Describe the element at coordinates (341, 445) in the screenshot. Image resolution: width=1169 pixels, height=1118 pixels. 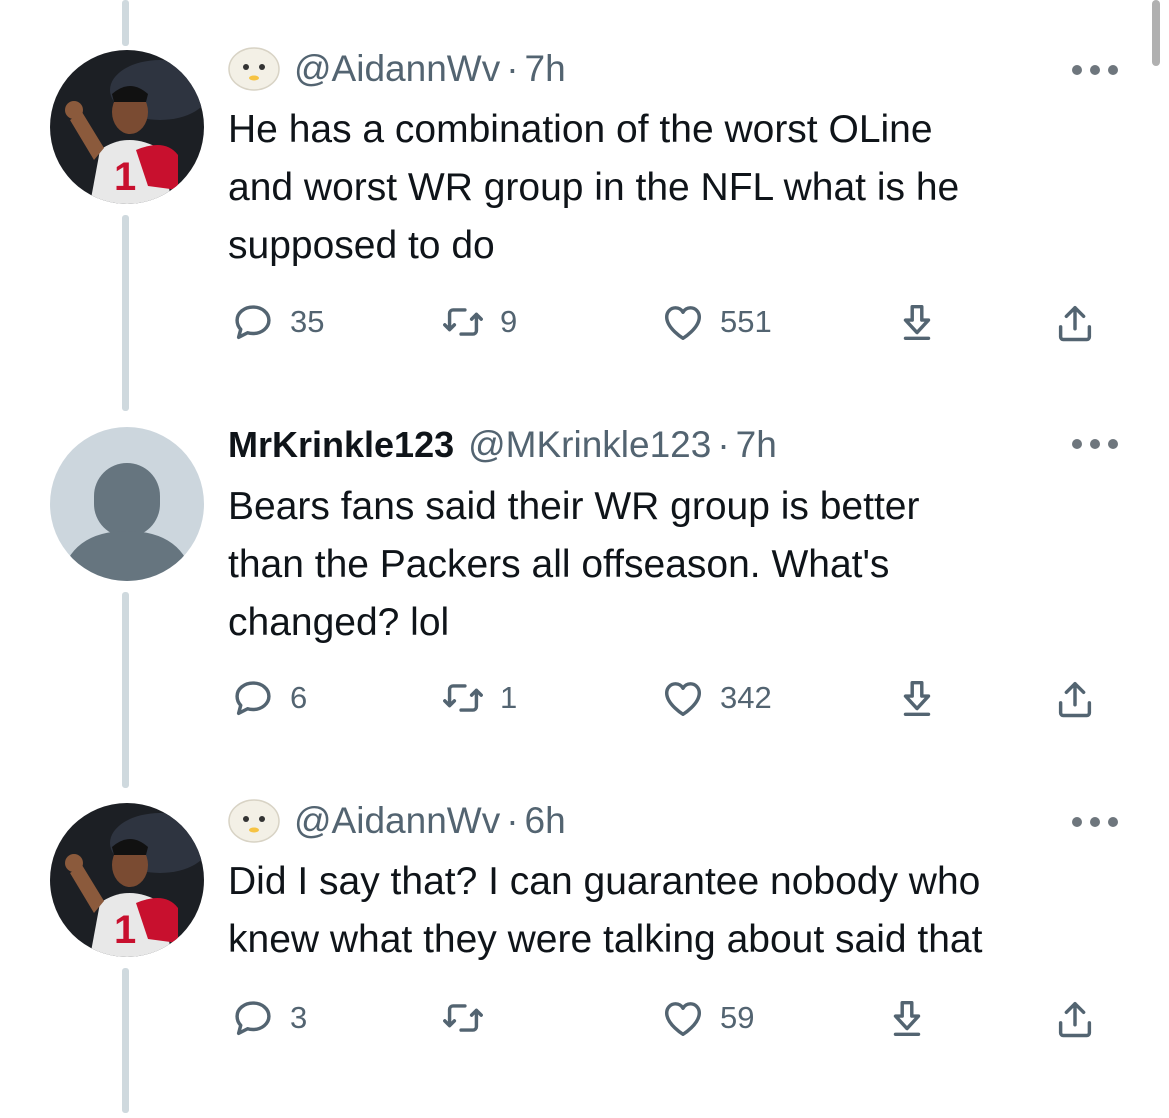
I see `display-name: MrKrinkle123` at that location.